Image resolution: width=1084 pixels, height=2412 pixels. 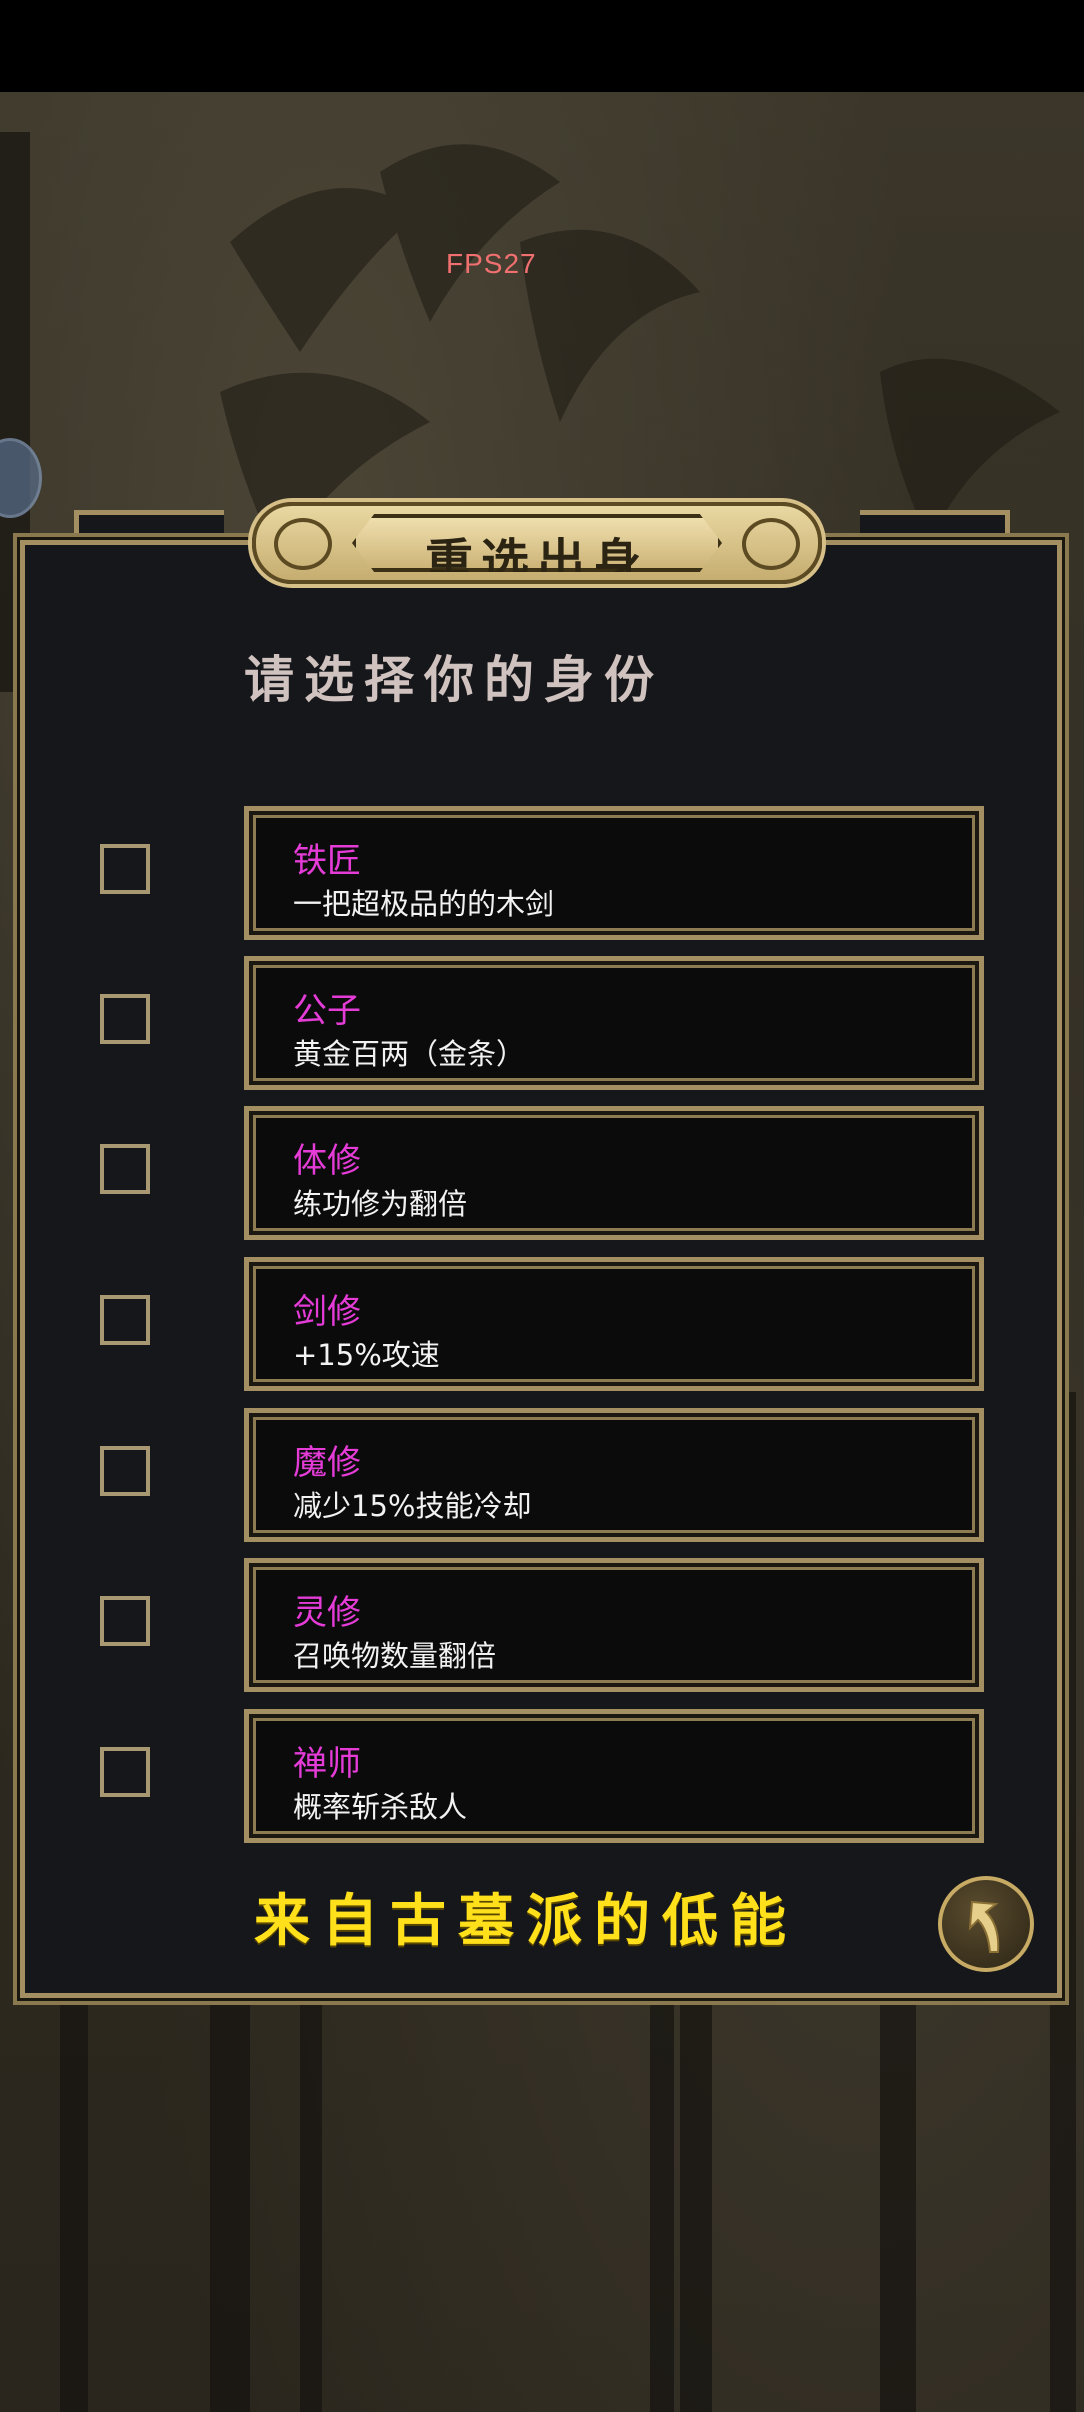 I want to click on dialog-title: 重选出身, so click(x=536, y=562).